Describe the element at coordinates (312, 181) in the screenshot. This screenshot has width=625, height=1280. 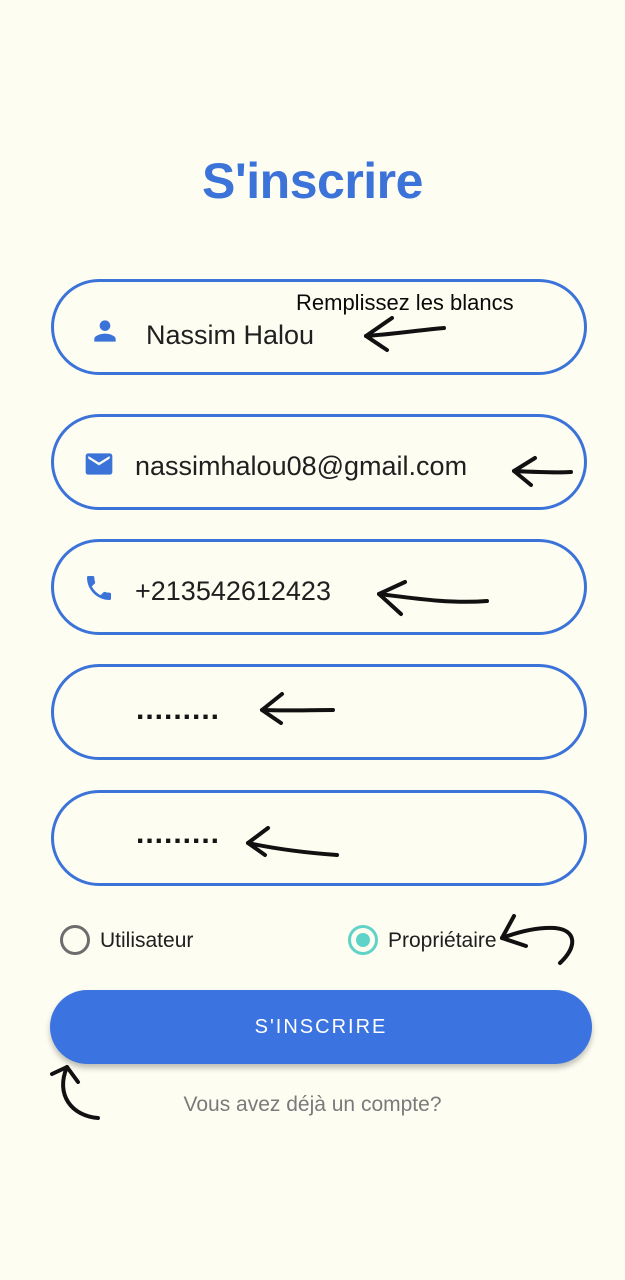
I see `page-title: S'inscrire` at that location.